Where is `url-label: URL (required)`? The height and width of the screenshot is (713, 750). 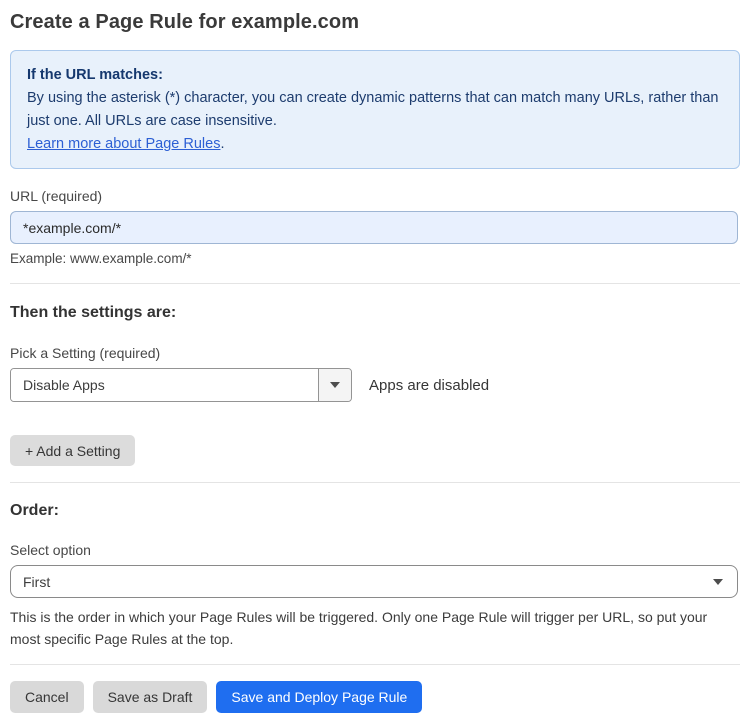 url-label: URL (required) is located at coordinates (56, 196).